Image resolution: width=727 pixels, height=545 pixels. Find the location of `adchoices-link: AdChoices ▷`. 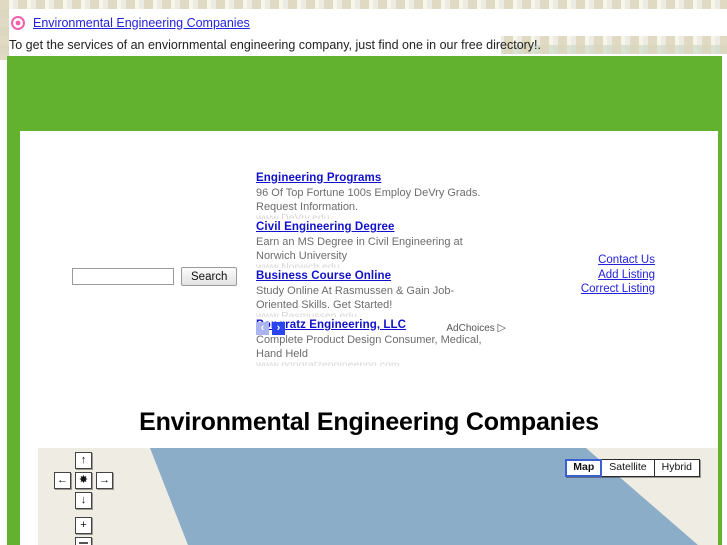

adchoices-link: AdChoices ▷ is located at coordinates (476, 328).